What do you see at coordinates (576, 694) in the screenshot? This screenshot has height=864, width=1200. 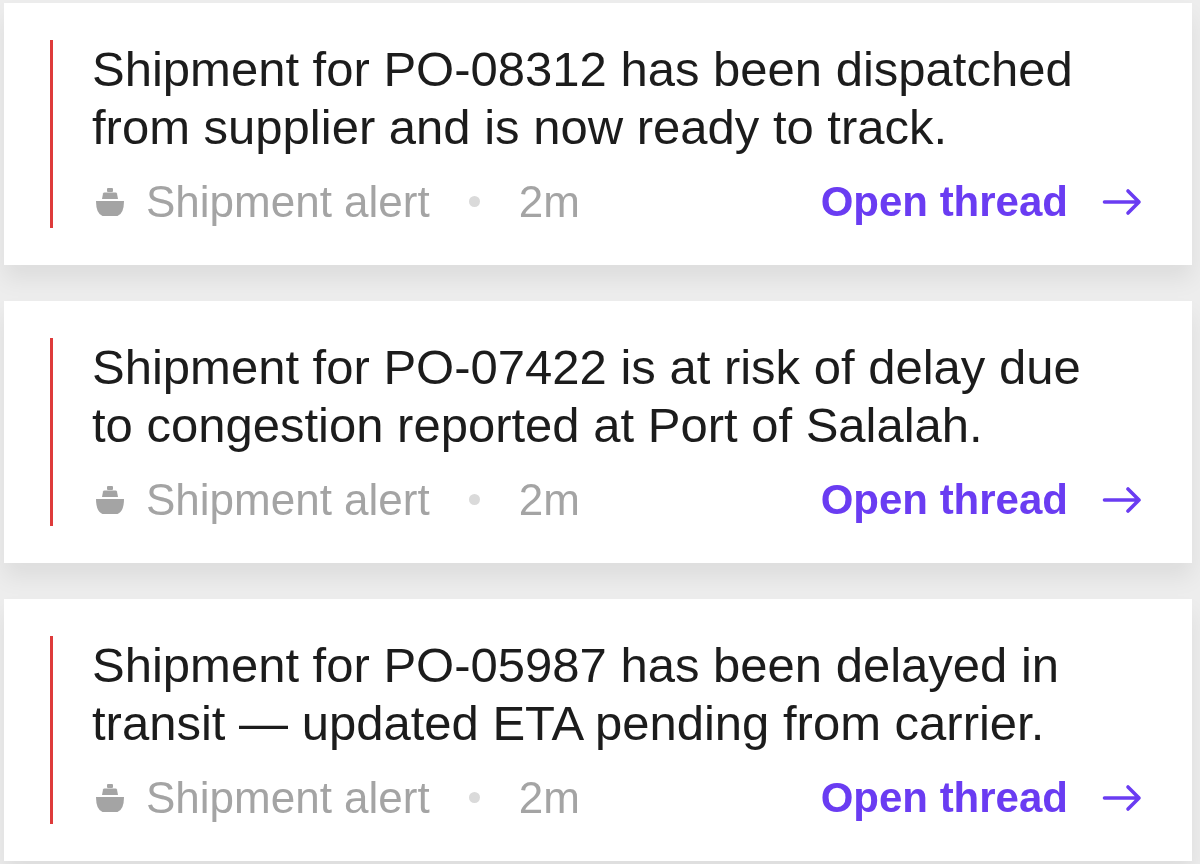 I see `notification-message: Shipment for PO-05987 has been delayed in transit — updated ETA pending from carrier.` at bounding box center [576, 694].